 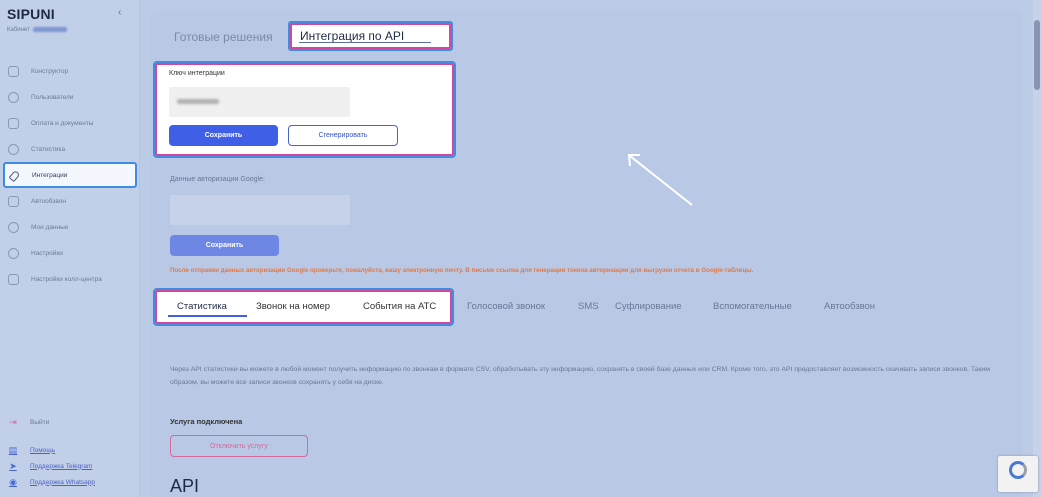 What do you see at coordinates (48, 149) in the screenshot?
I see `sidebar-item-label: Статистика` at bounding box center [48, 149].